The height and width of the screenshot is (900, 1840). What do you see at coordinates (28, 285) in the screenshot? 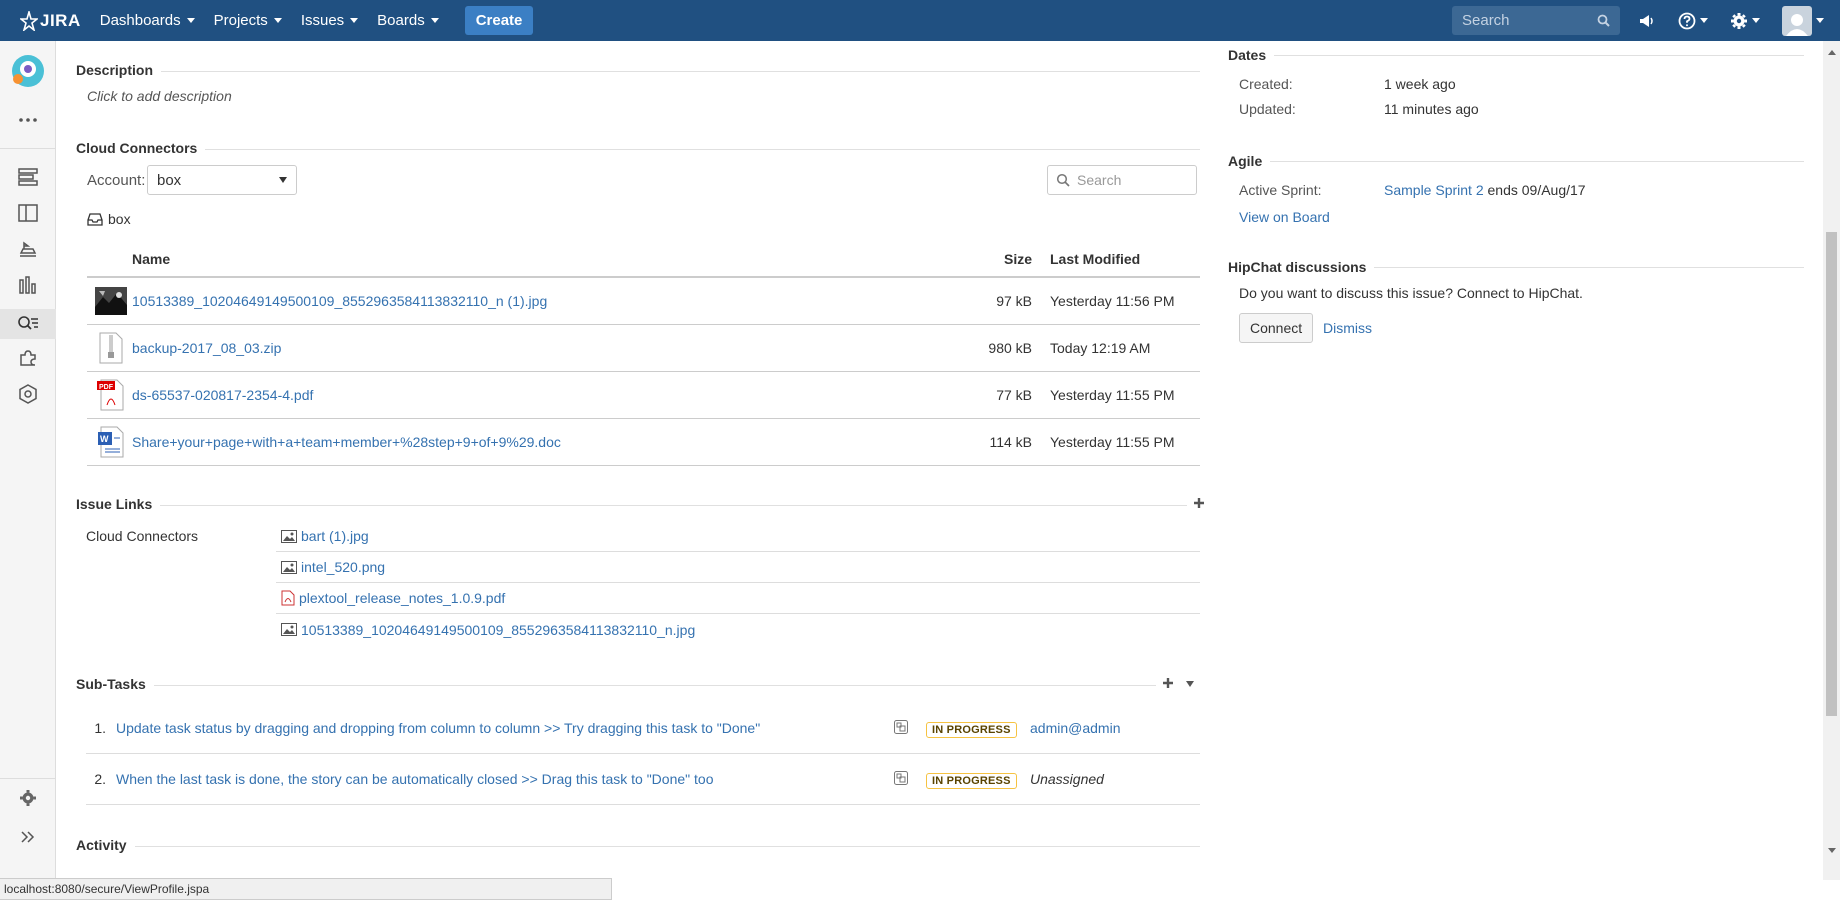
I see `reports-icon` at bounding box center [28, 285].